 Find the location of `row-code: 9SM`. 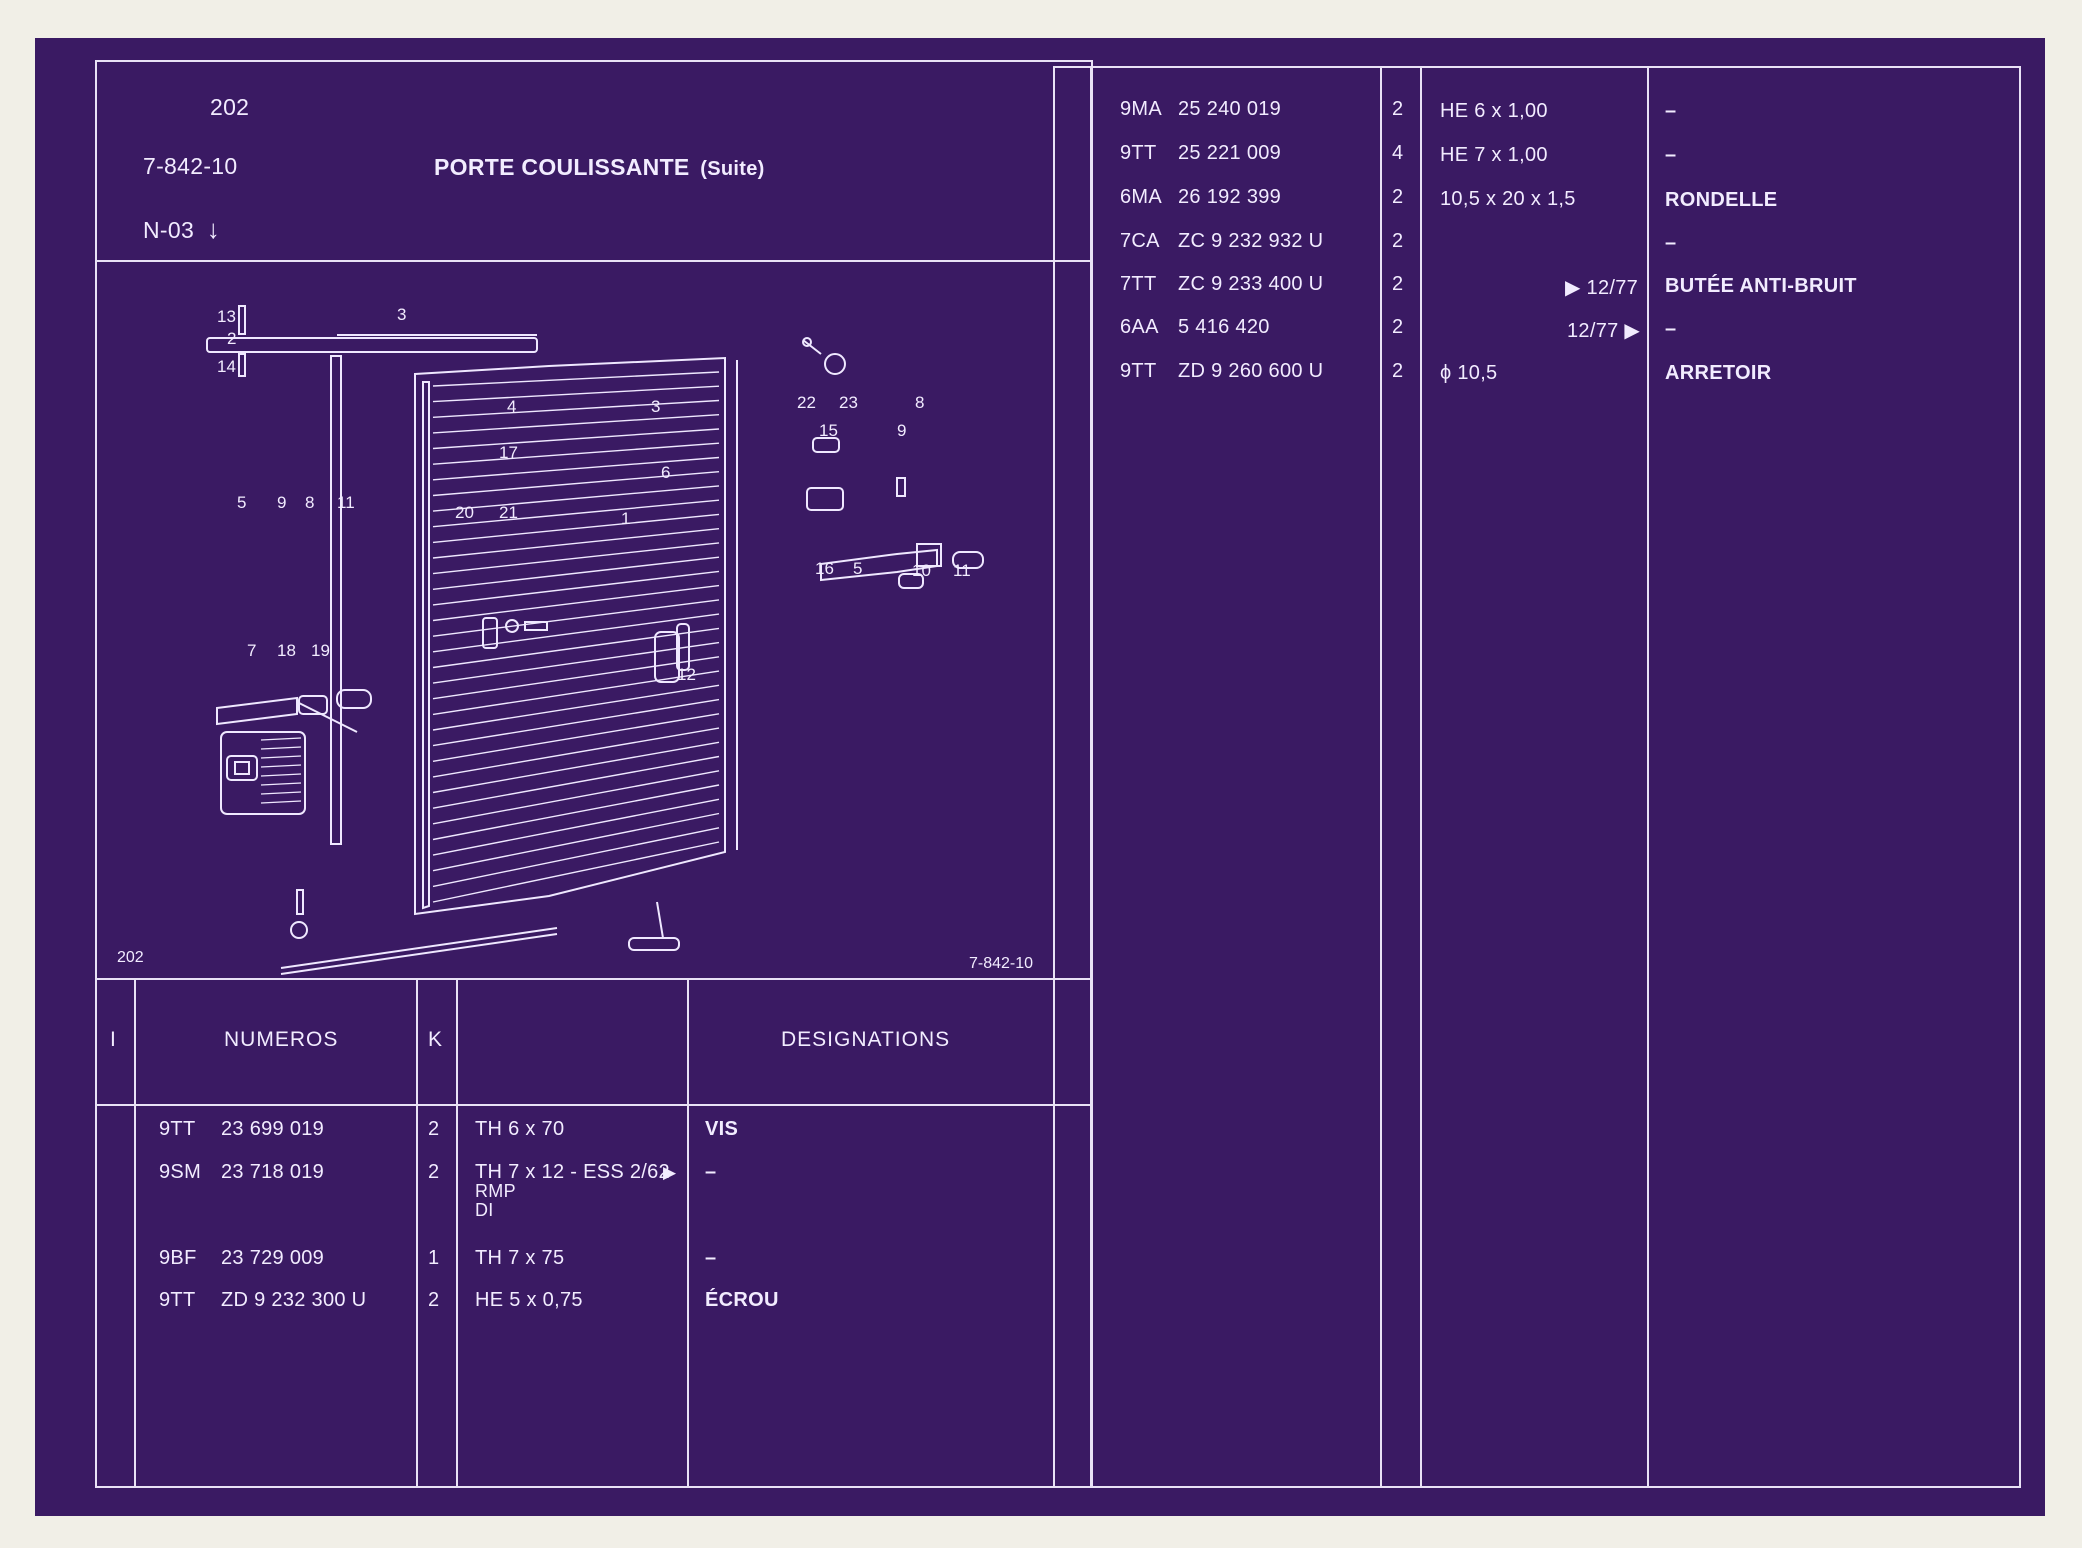

row-code: 9SM is located at coordinates (180, 1172).